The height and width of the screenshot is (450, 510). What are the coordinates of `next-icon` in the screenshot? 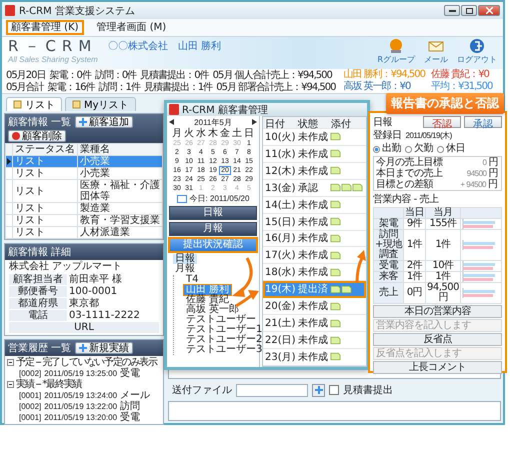 It's located at (254, 122).